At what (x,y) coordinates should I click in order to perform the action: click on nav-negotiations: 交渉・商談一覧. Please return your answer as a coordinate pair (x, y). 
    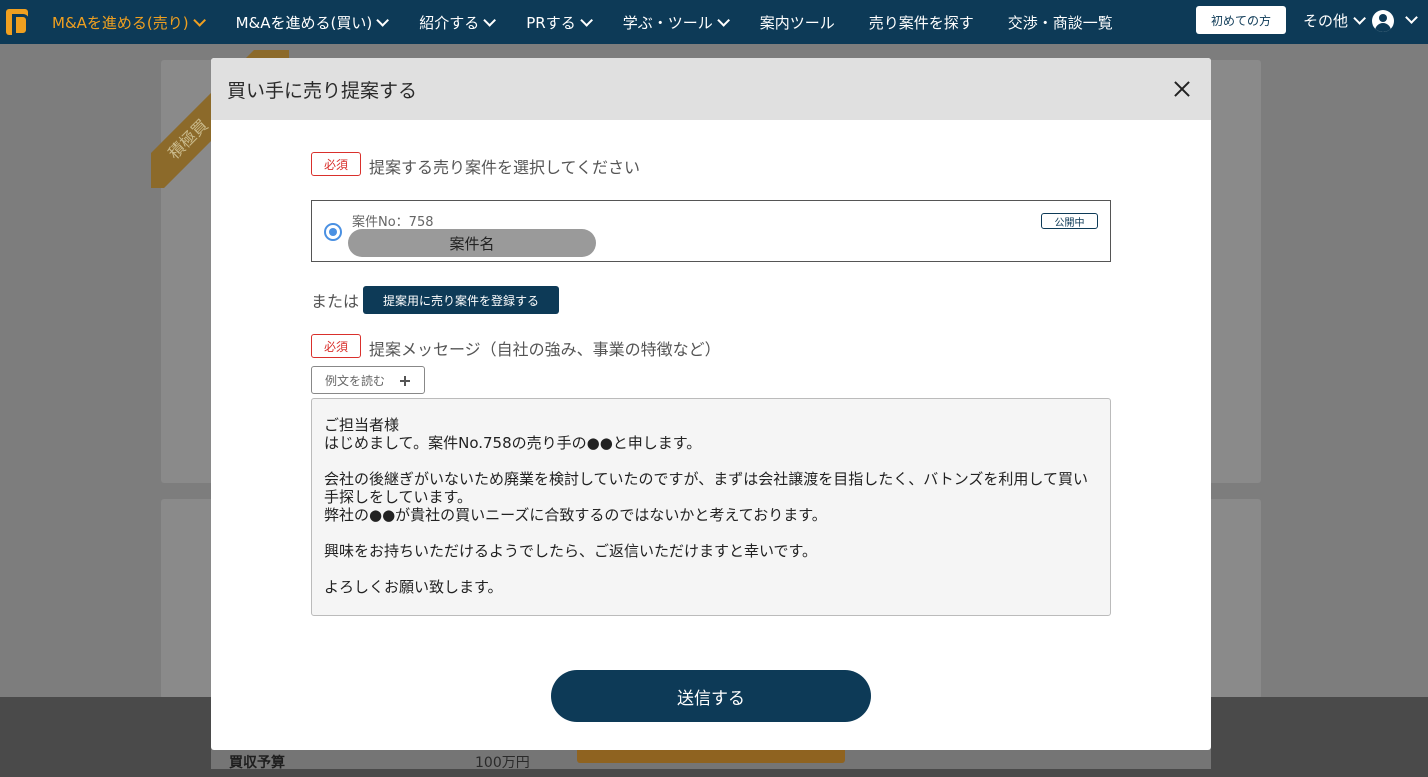
    Looking at the image, I should click on (1060, 22).